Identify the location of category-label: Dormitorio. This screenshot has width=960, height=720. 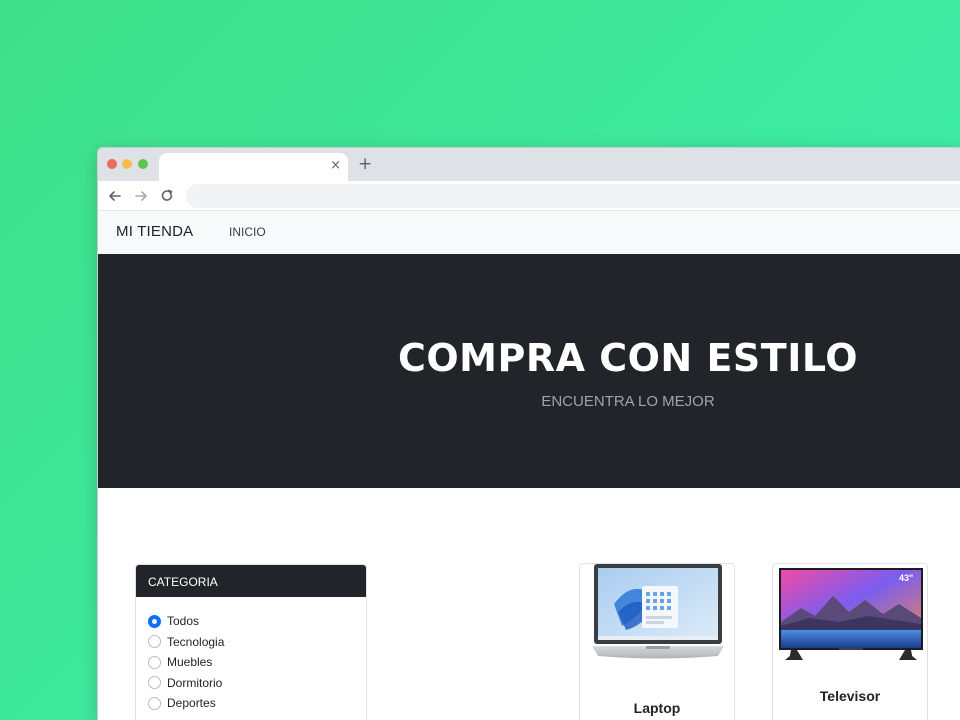
(195, 682).